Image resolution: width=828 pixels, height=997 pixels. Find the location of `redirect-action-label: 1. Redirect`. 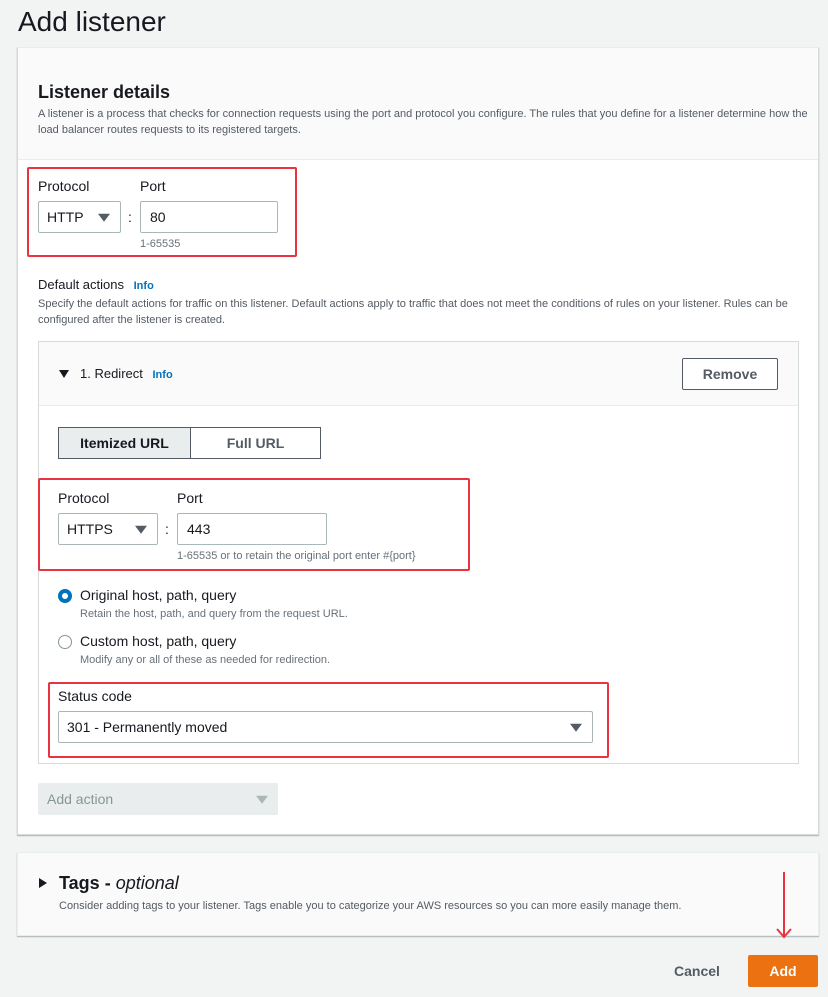

redirect-action-label: 1. Redirect is located at coordinates (111, 373).